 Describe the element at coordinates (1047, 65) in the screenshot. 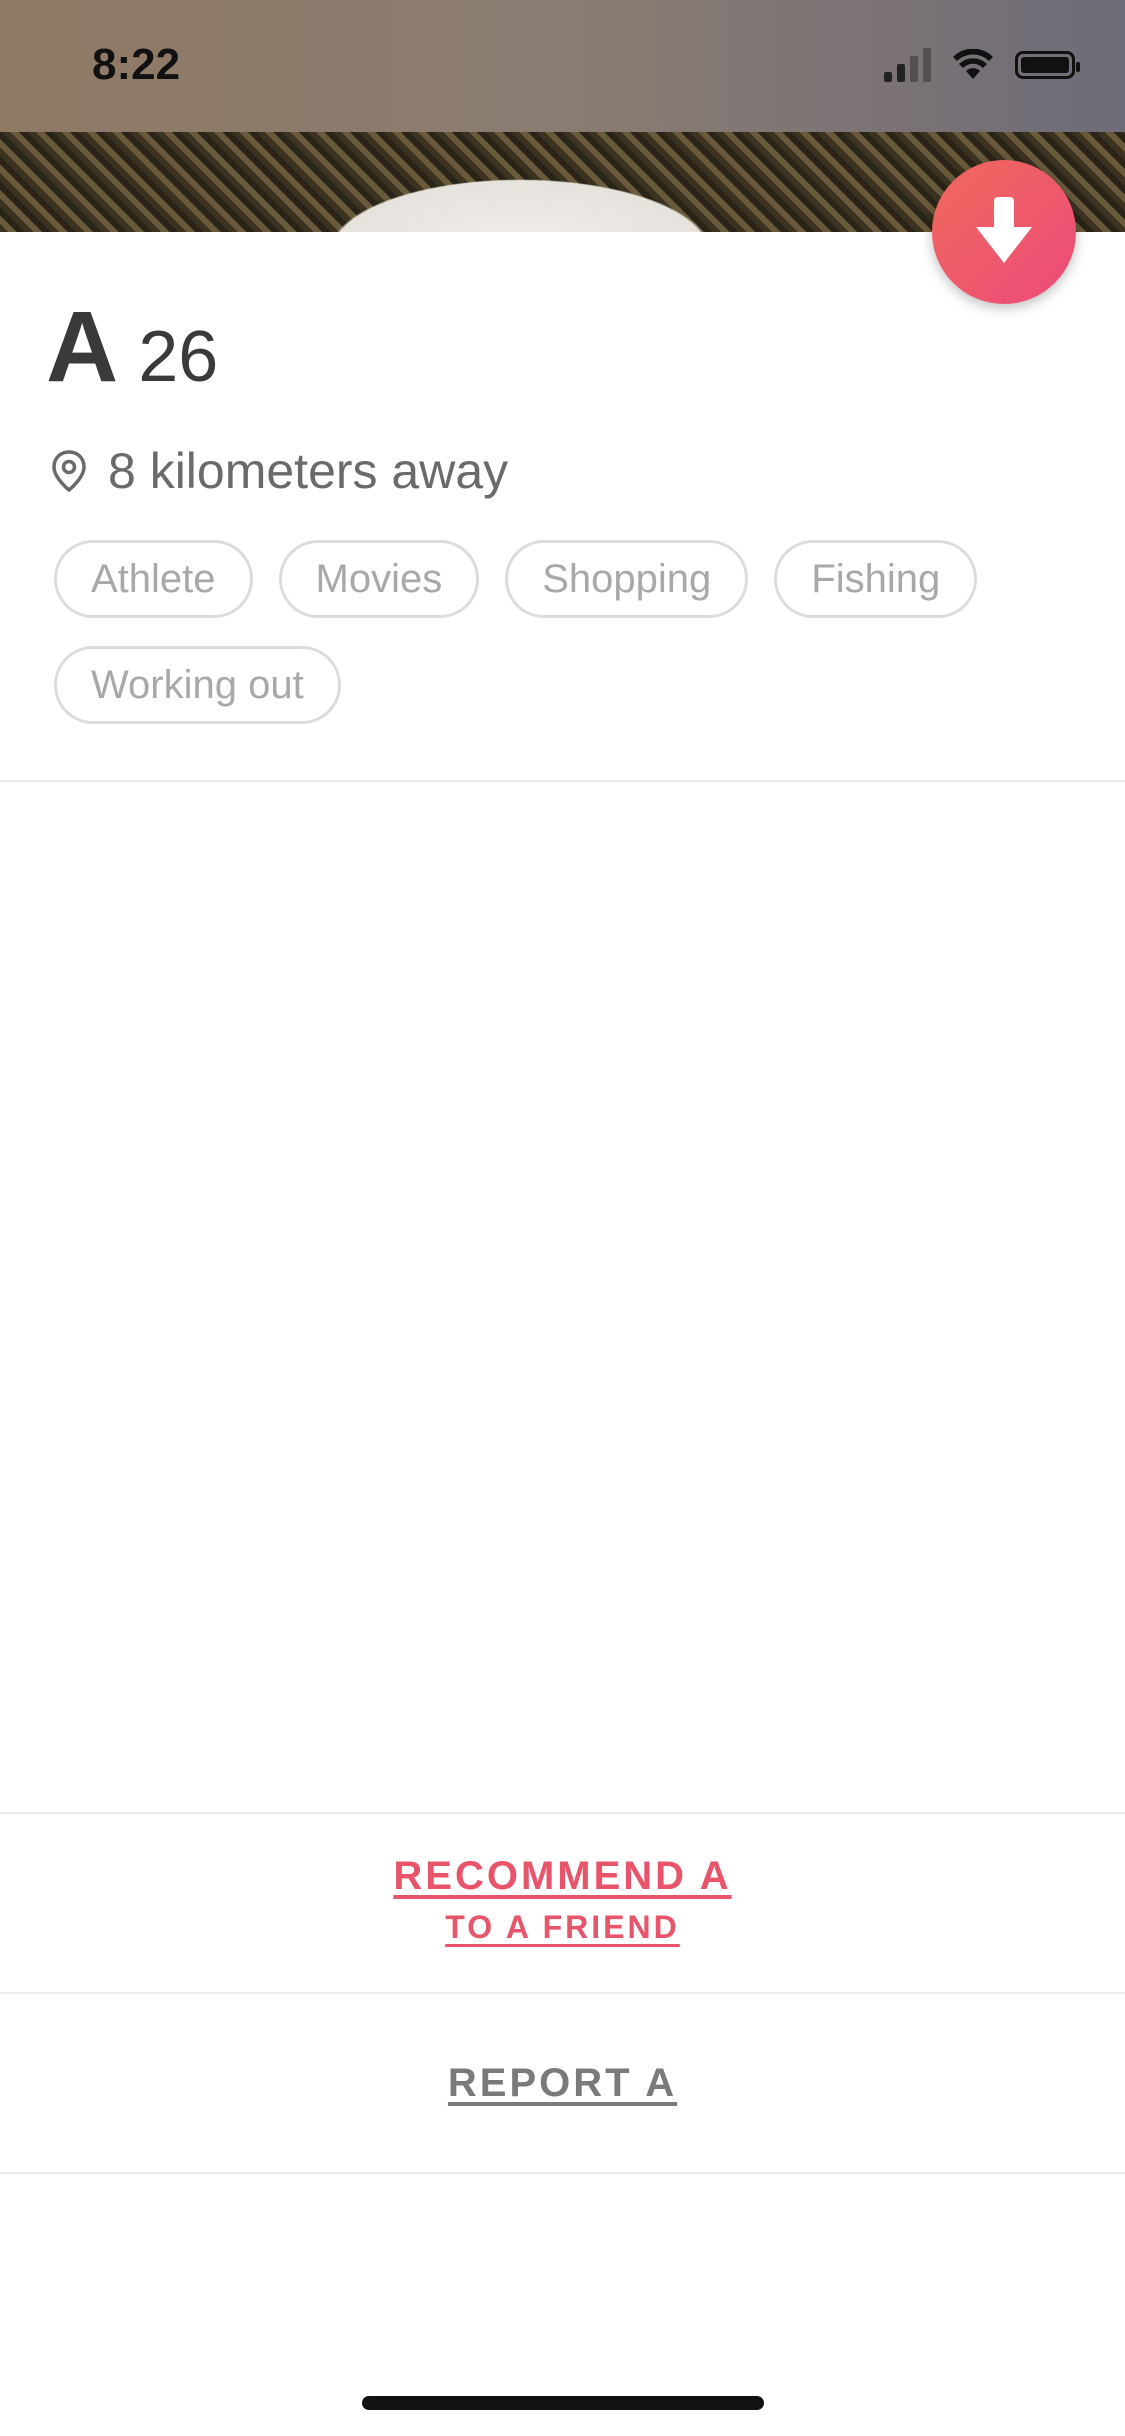

I see `battery-icon` at that location.